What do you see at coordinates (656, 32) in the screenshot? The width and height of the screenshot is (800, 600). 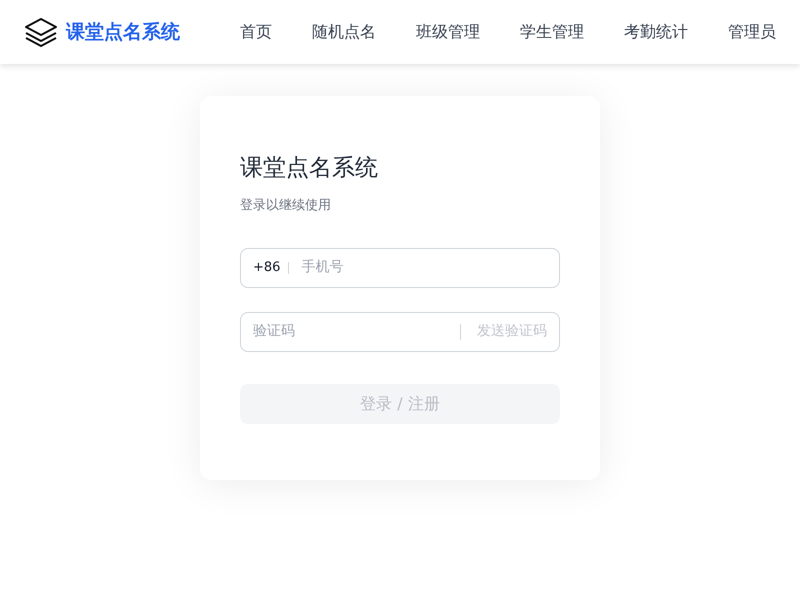 I see `nav-link: 考勤统计` at bounding box center [656, 32].